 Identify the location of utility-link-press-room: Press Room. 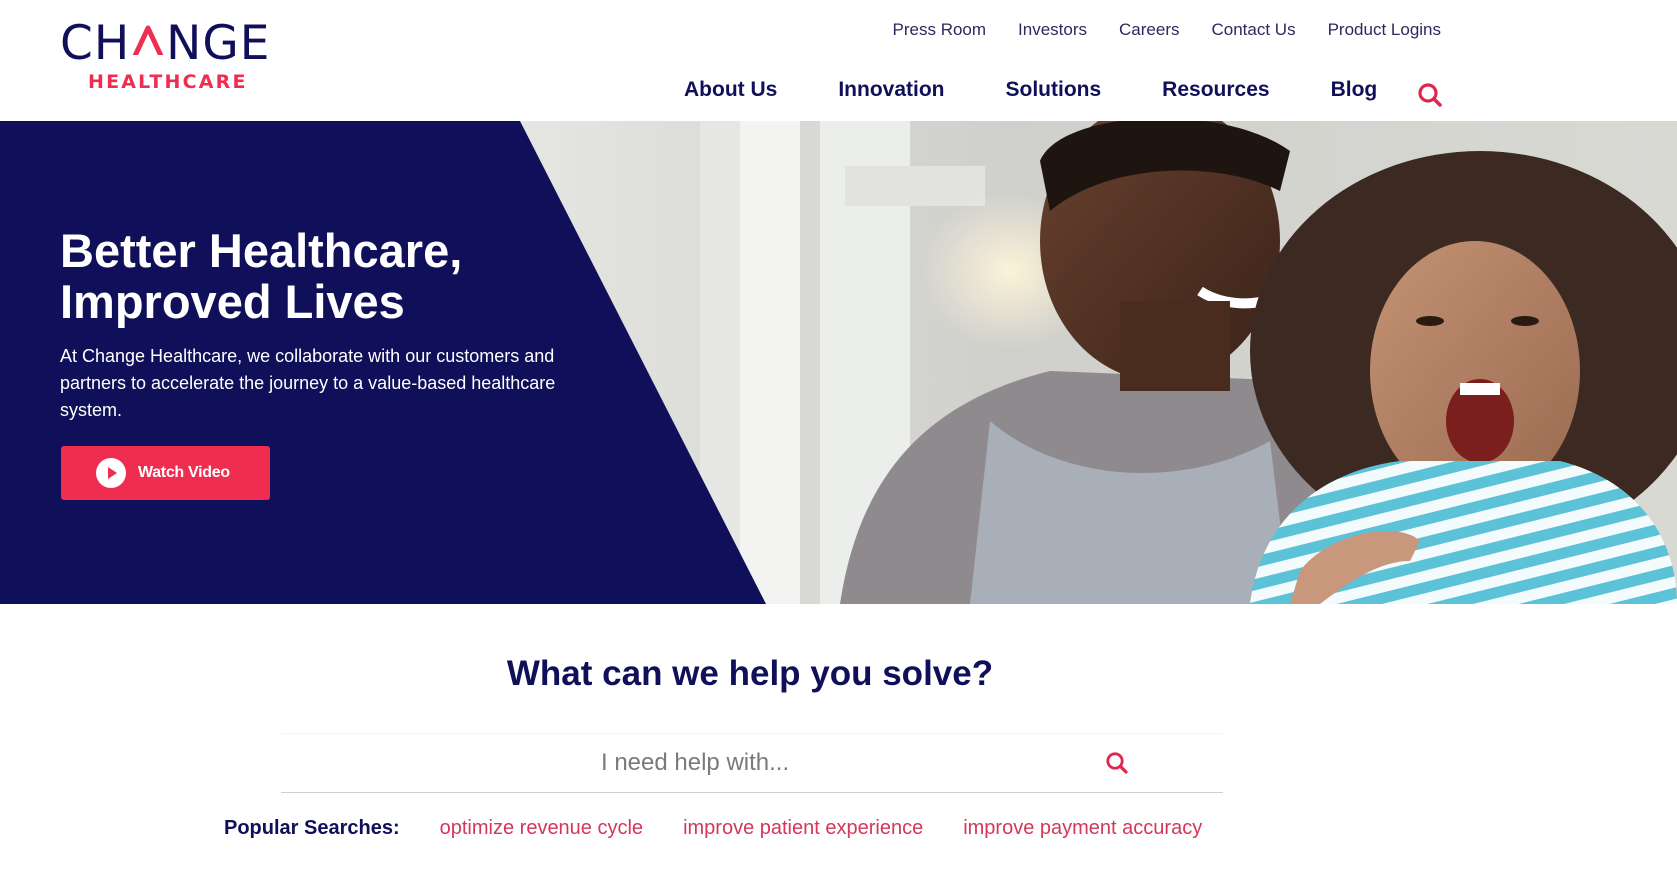
(940, 30).